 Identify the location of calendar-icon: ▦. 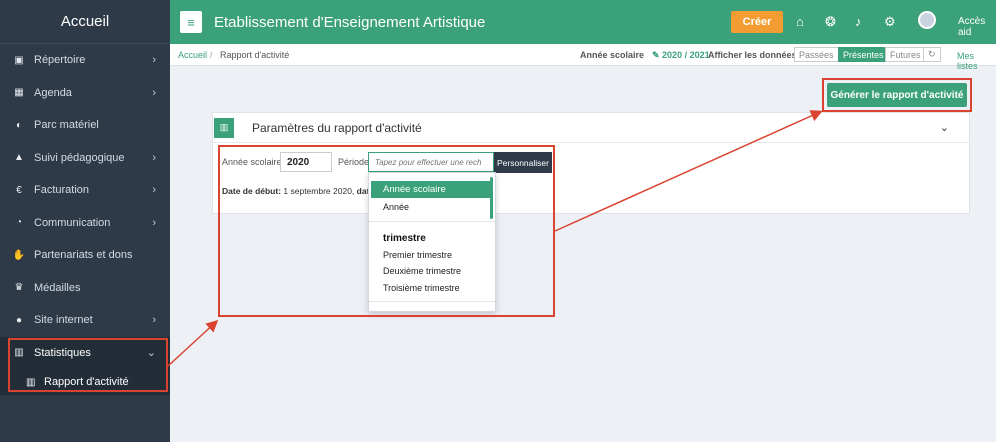
(19, 93).